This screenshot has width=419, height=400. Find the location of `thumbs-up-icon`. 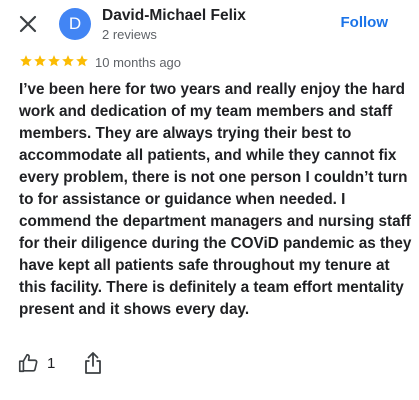

thumbs-up-icon is located at coordinates (28, 363).